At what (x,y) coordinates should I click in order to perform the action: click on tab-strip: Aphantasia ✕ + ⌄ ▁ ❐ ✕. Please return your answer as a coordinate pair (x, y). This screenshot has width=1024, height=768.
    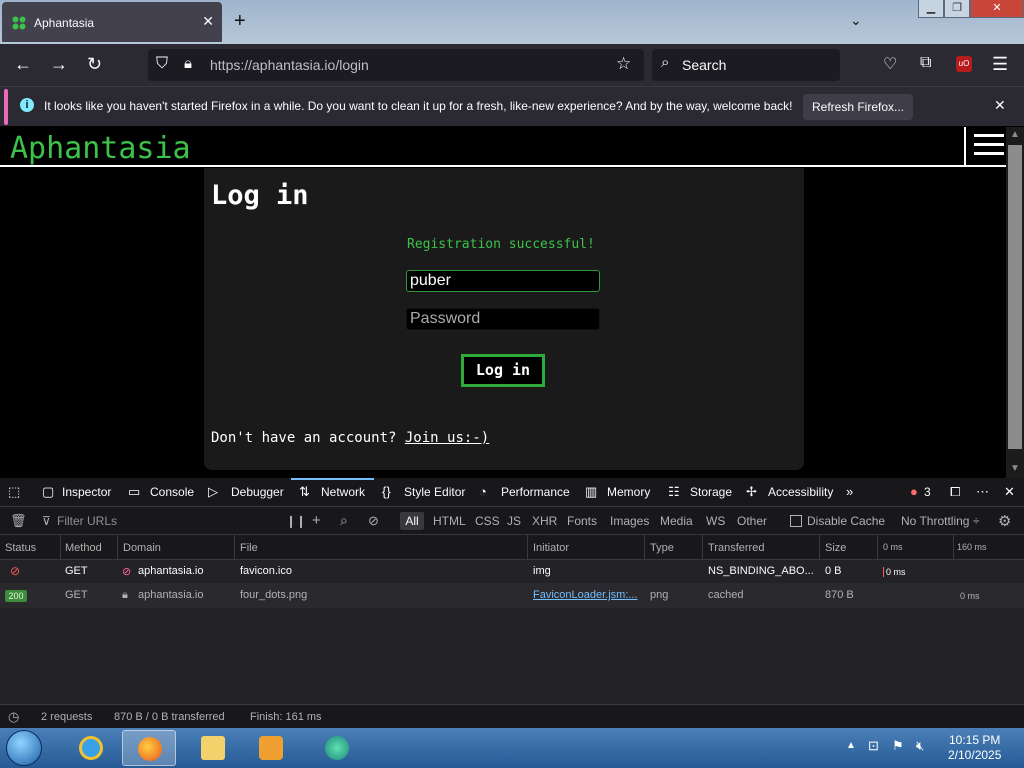
    Looking at the image, I should click on (512, 22).